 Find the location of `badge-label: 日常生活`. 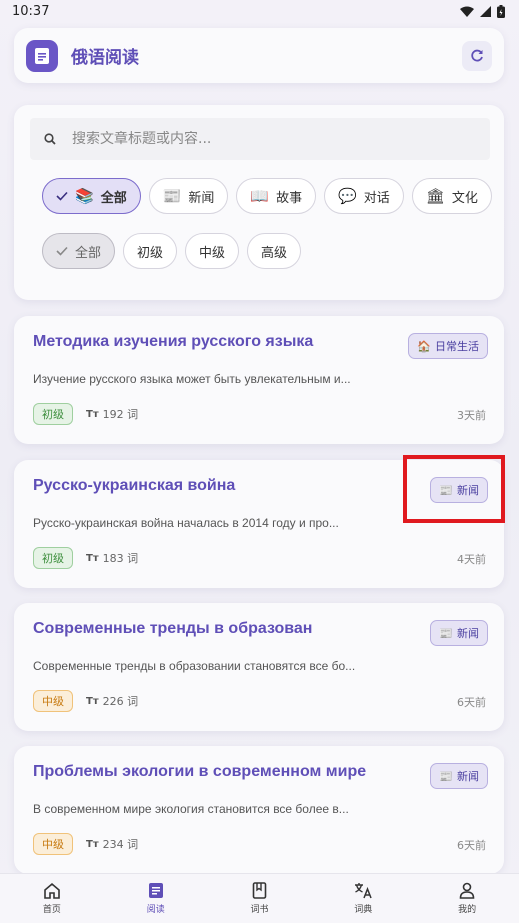

badge-label: 日常生活 is located at coordinates (457, 346).